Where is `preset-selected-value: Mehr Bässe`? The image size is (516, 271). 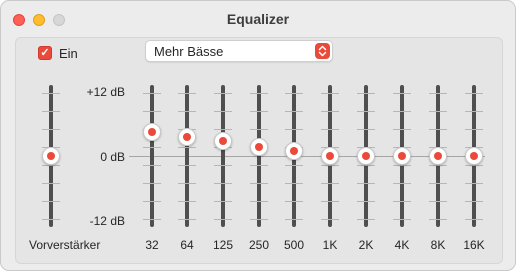 preset-selected-value: Mehr Bässe is located at coordinates (189, 51).